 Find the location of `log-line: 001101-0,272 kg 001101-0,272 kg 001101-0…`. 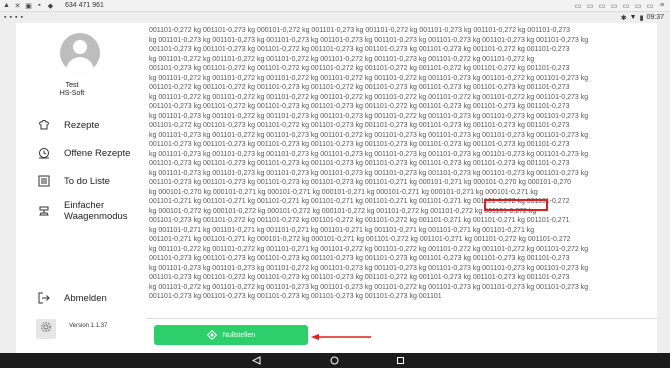

log-line: 001101-0,272 kg 001101-0,272 kg 001101-0… is located at coordinates (359, 87).